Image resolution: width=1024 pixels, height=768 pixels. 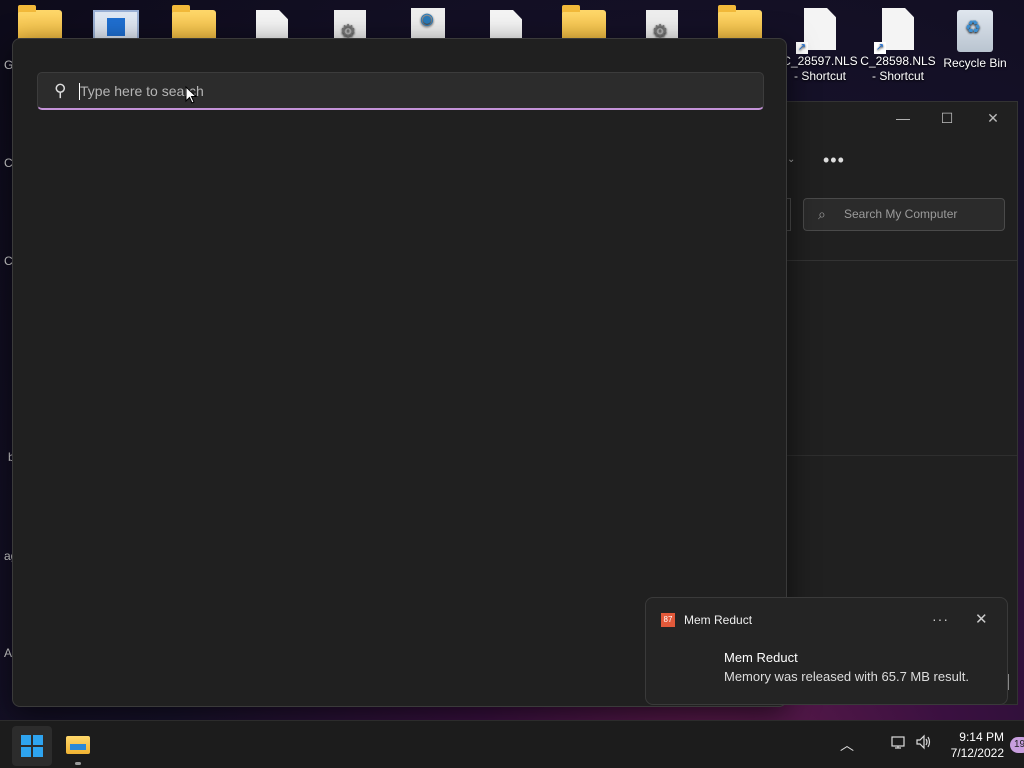 What do you see at coordinates (947, 118) in the screenshot?
I see `maximize-button: ☐` at bounding box center [947, 118].